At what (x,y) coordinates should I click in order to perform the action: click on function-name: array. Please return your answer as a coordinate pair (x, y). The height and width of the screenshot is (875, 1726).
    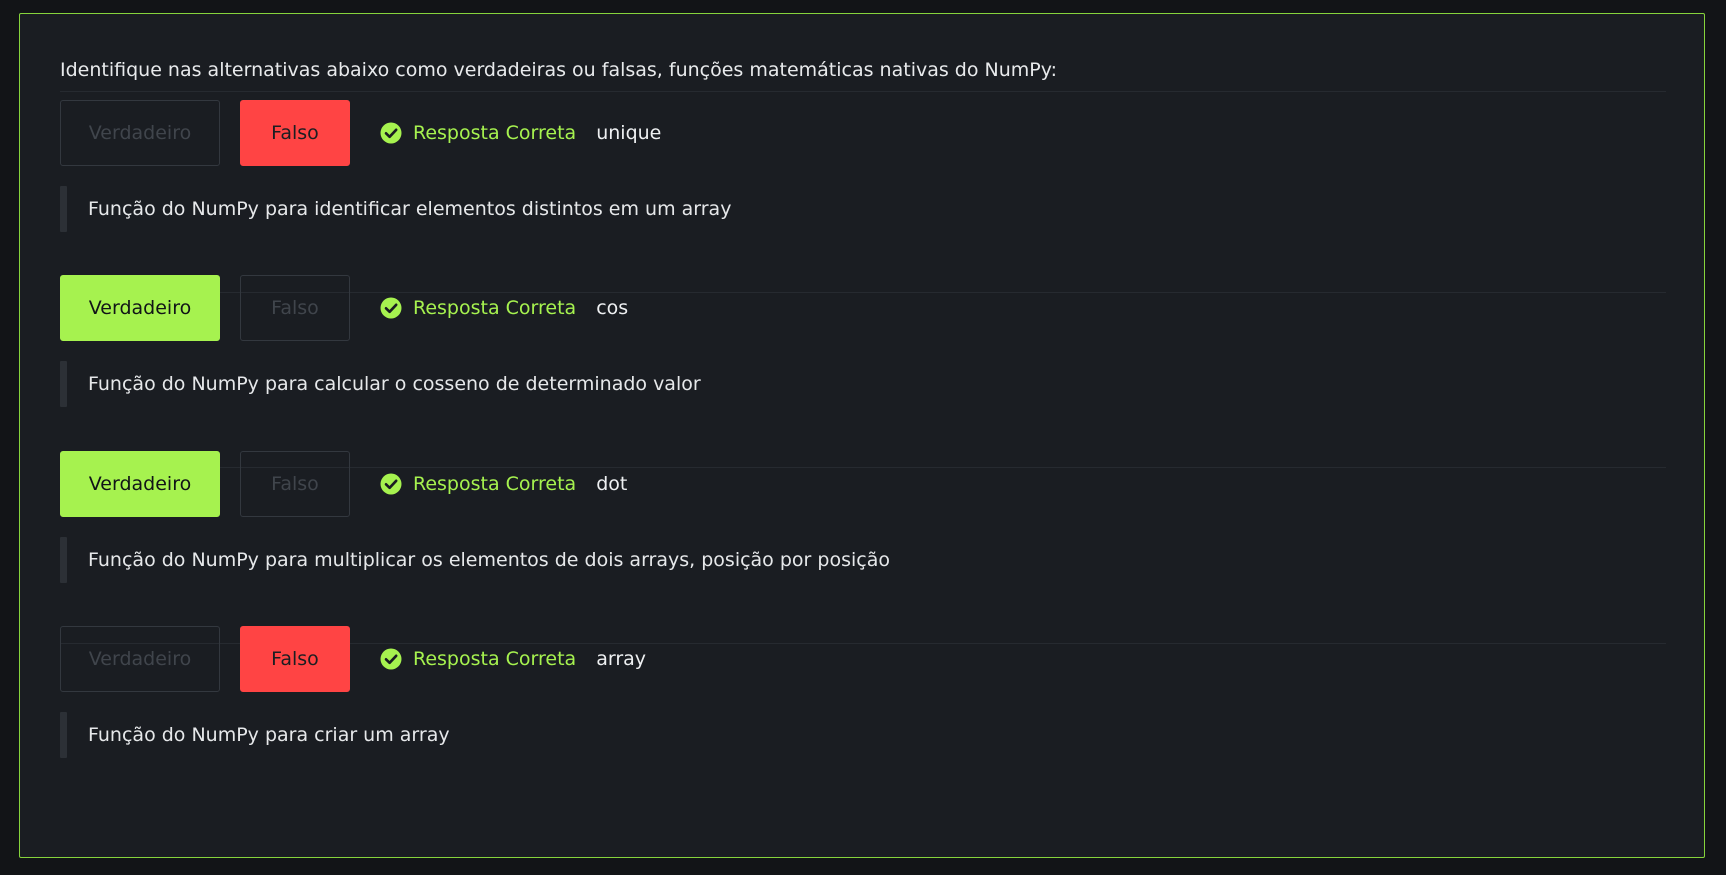
    Looking at the image, I should click on (621, 659).